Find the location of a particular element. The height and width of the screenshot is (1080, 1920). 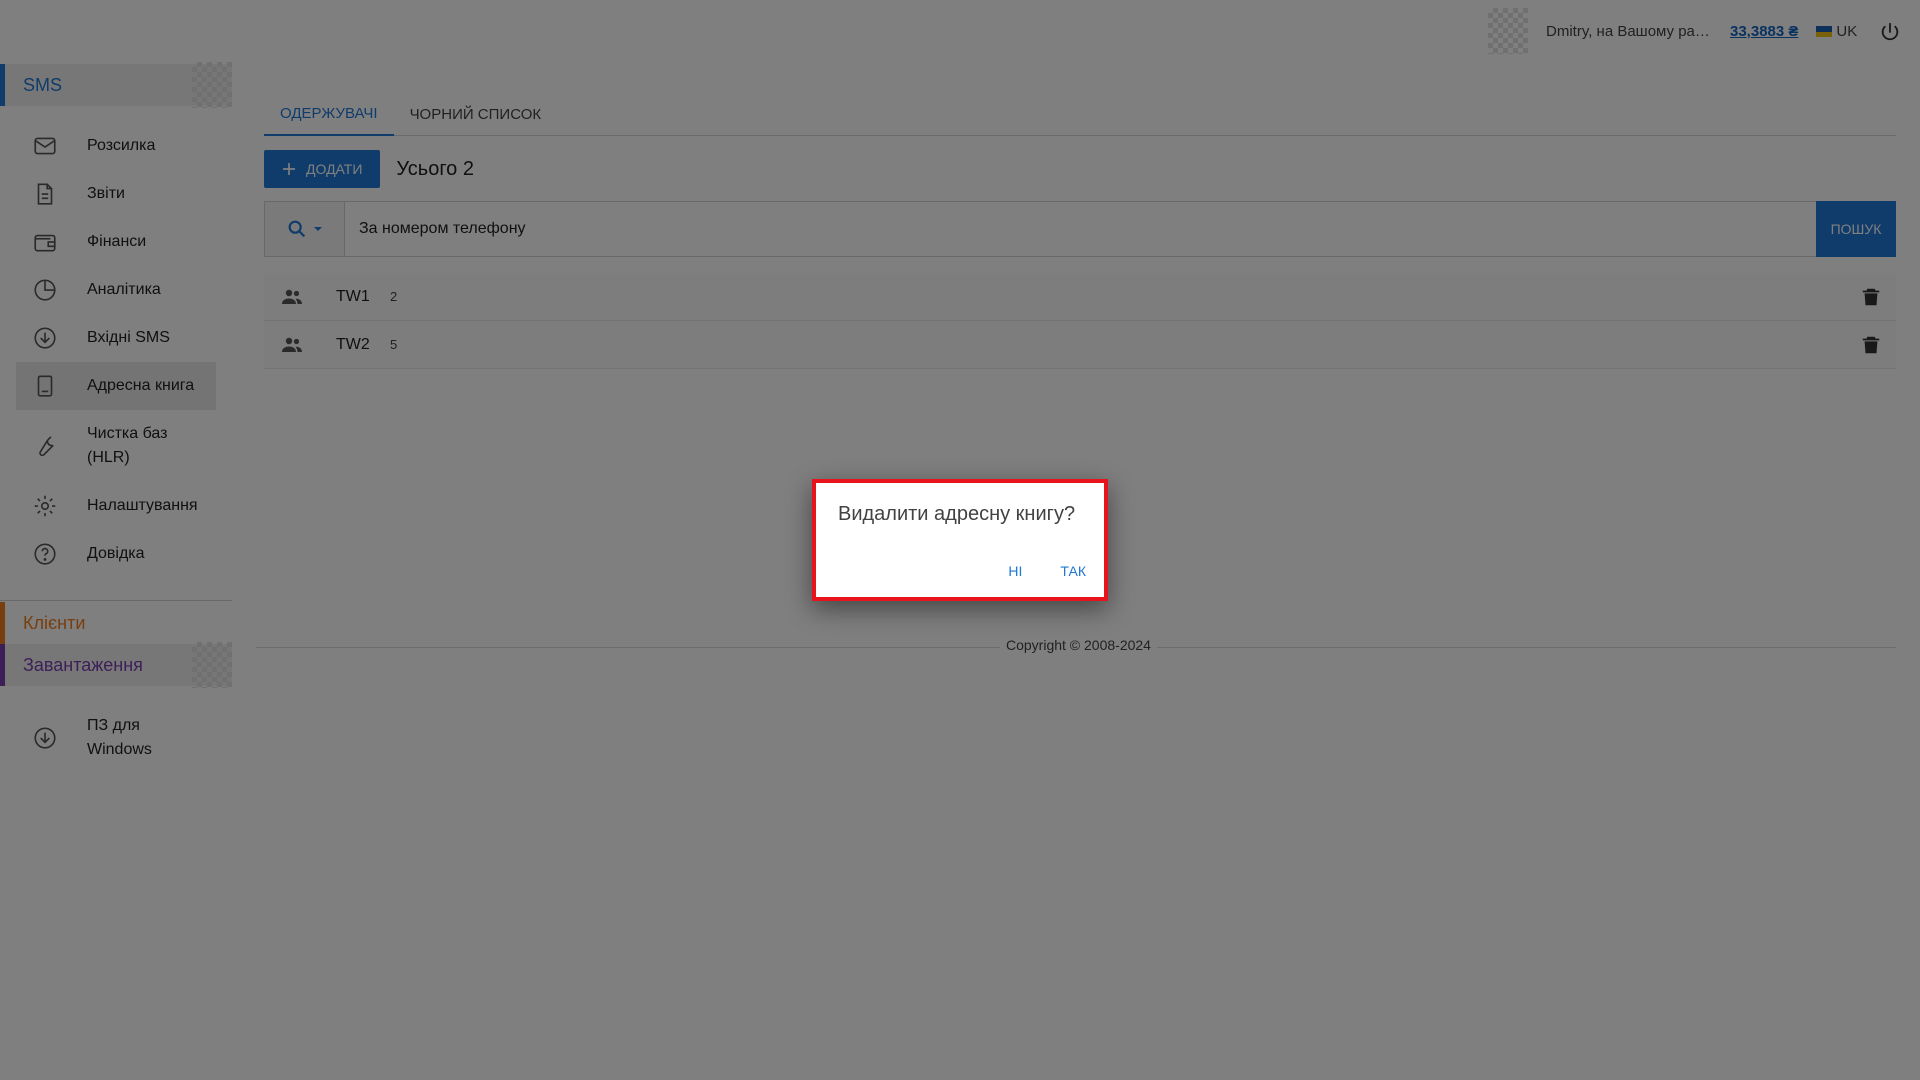

dialog-title: Видалити адресну книгу? is located at coordinates (957, 514).